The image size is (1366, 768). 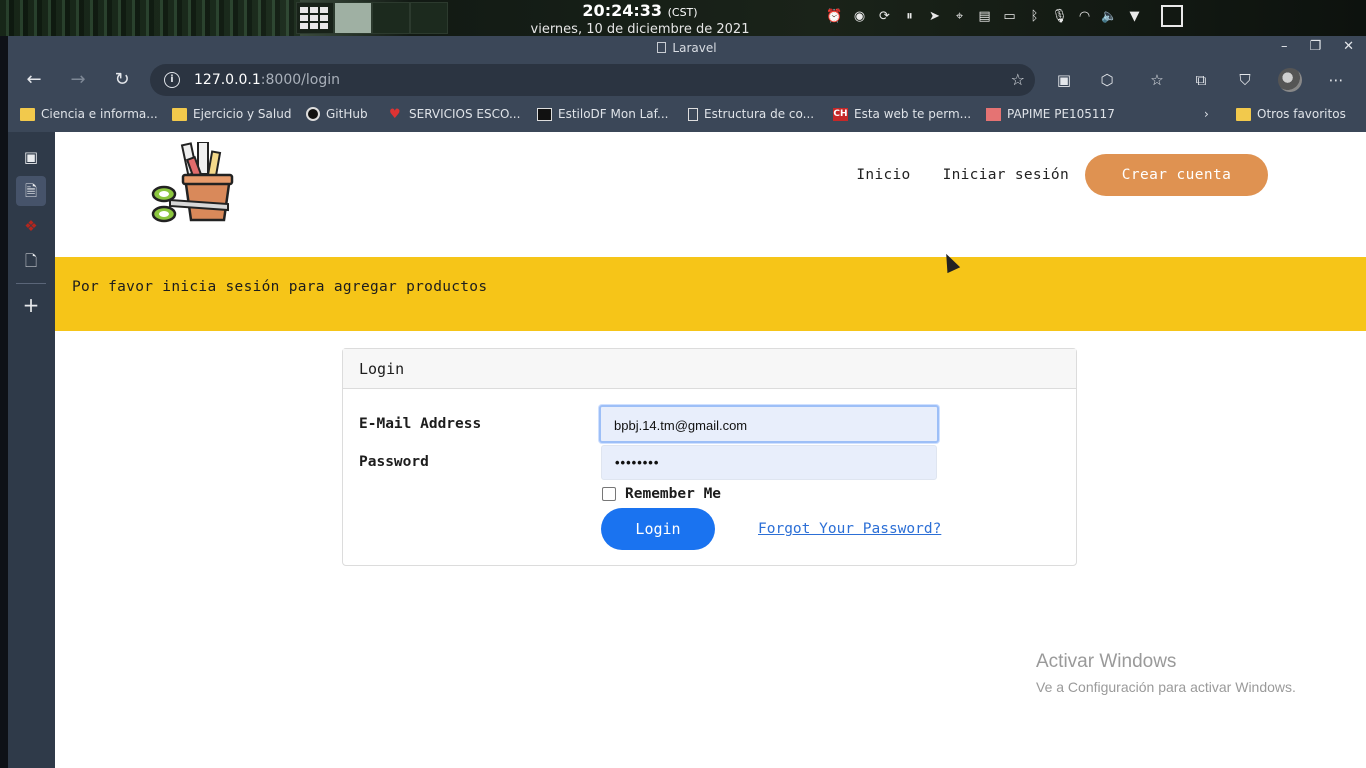 I want to click on clock-timezone: (CST), so click(x=682, y=12).